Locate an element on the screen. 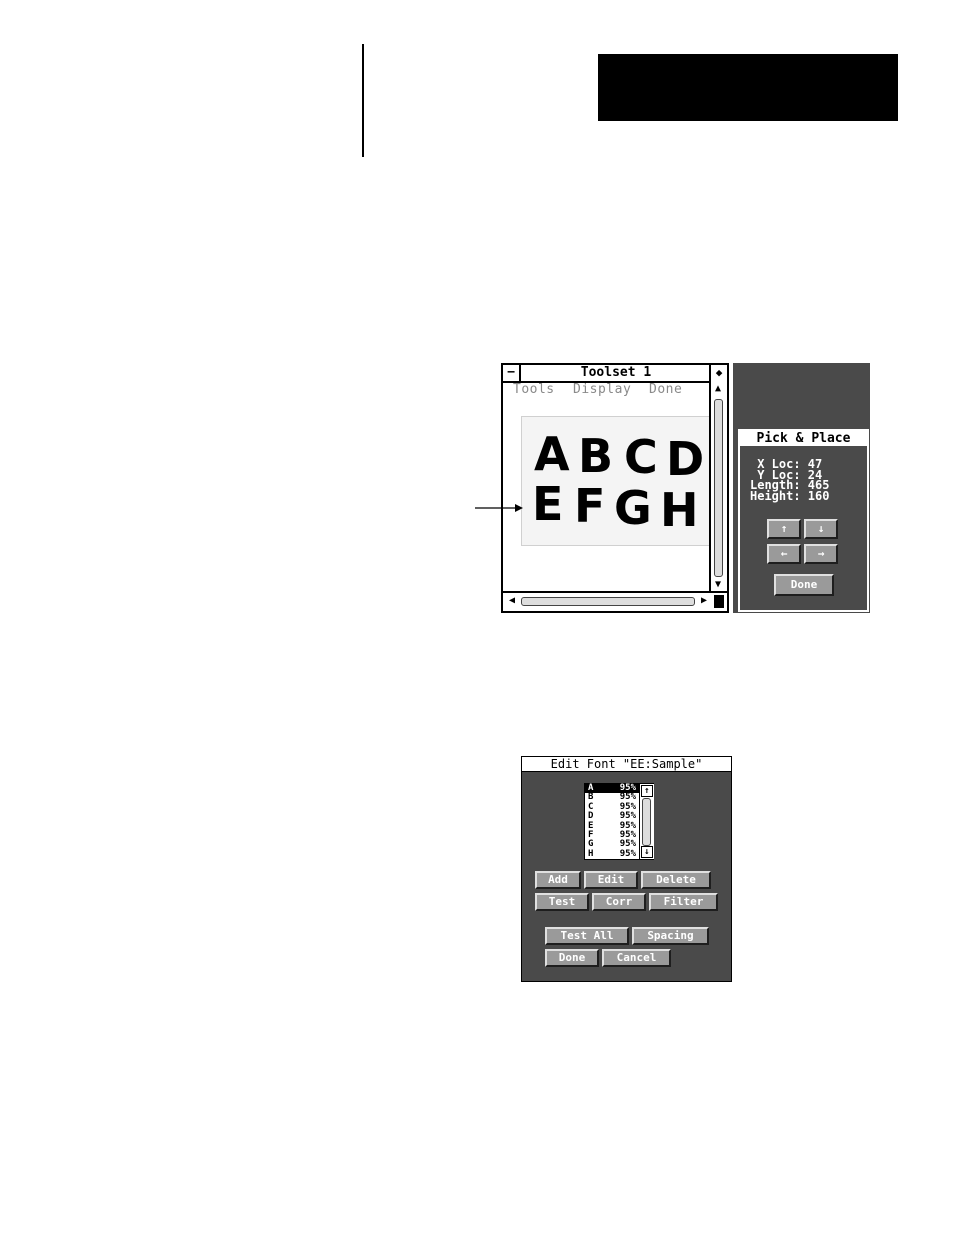 The width and height of the screenshot is (954, 1235). maximize-icon: ◆ is located at coordinates (718, 373).